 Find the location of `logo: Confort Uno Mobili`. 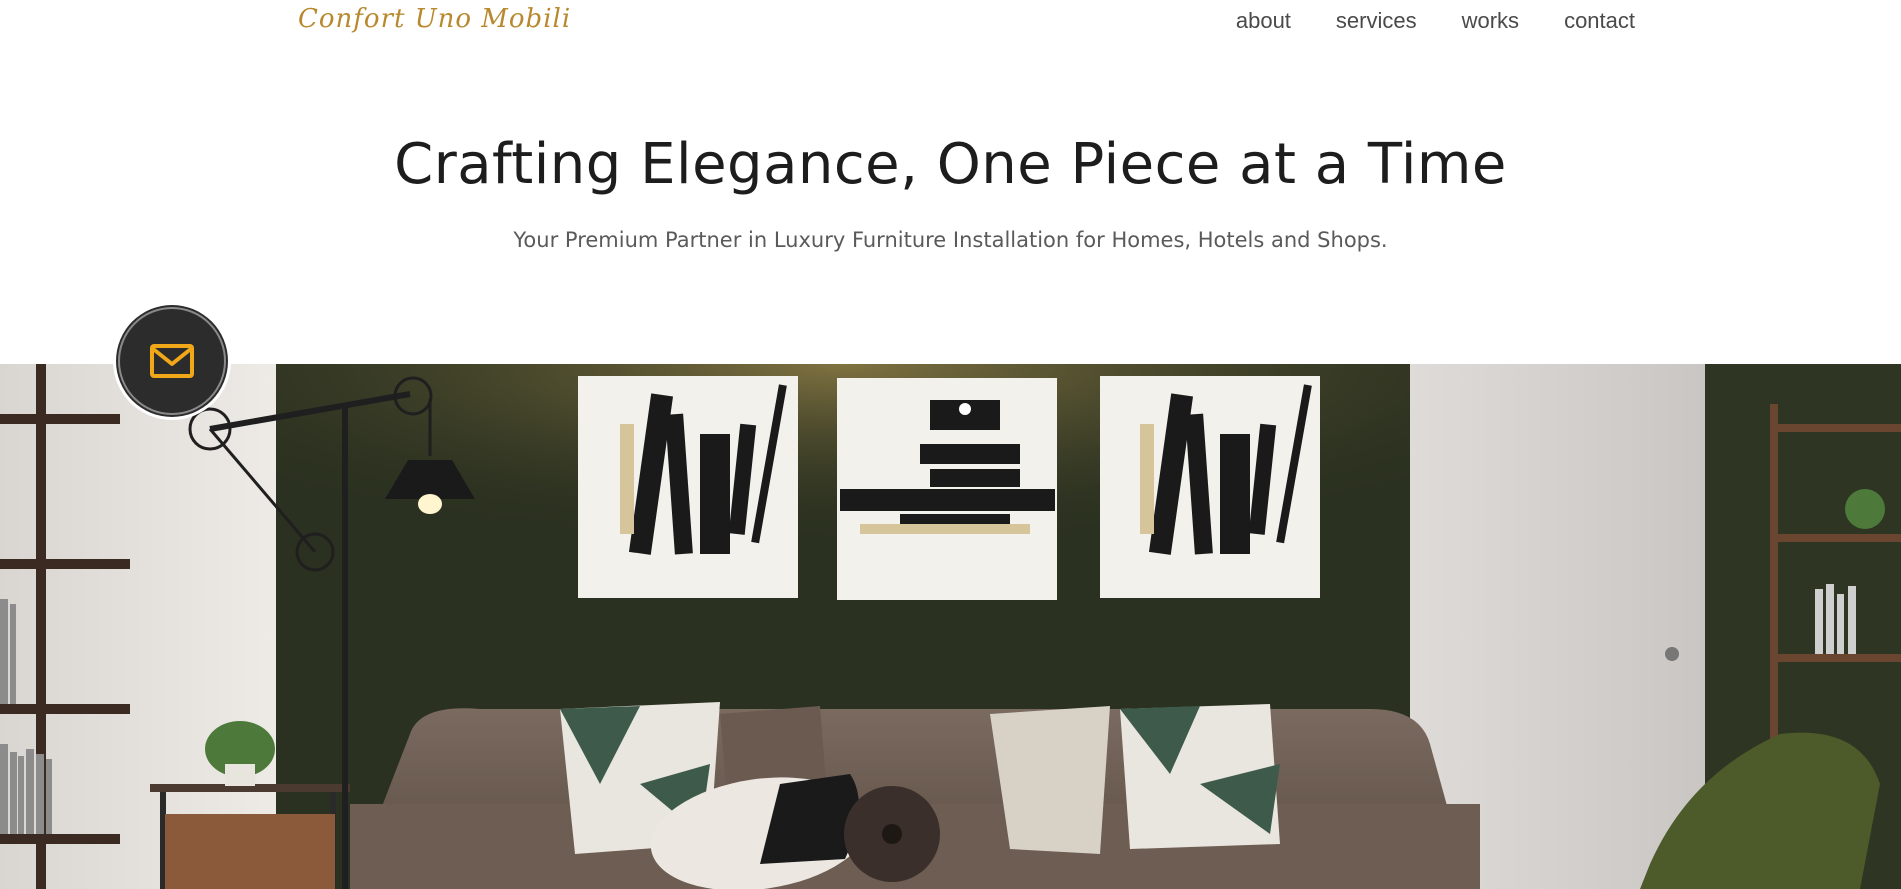

logo: Confort Uno Mobili is located at coordinates (434, 19).